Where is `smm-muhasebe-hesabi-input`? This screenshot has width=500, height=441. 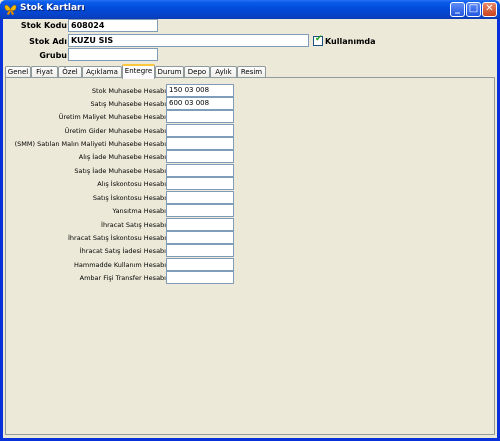 smm-muhasebe-hesabi-input is located at coordinates (200, 143).